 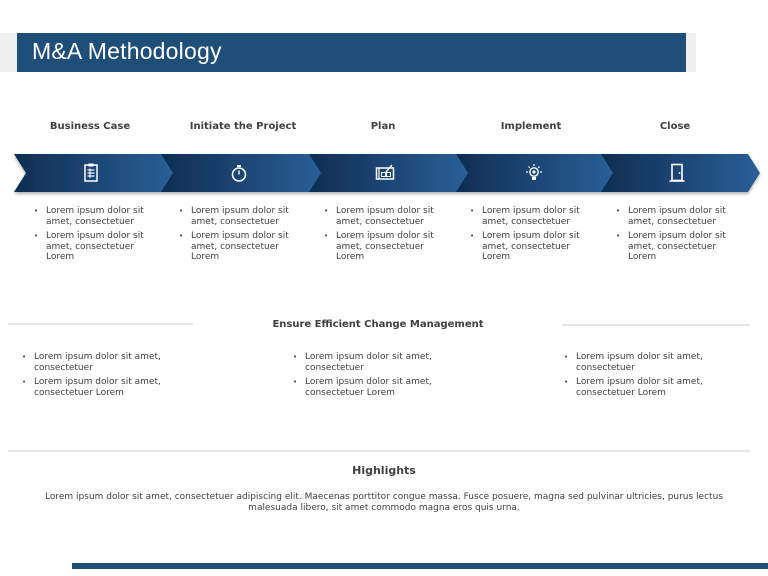 What do you see at coordinates (420, 566) in the screenshot?
I see `footer-bar` at bounding box center [420, 566].